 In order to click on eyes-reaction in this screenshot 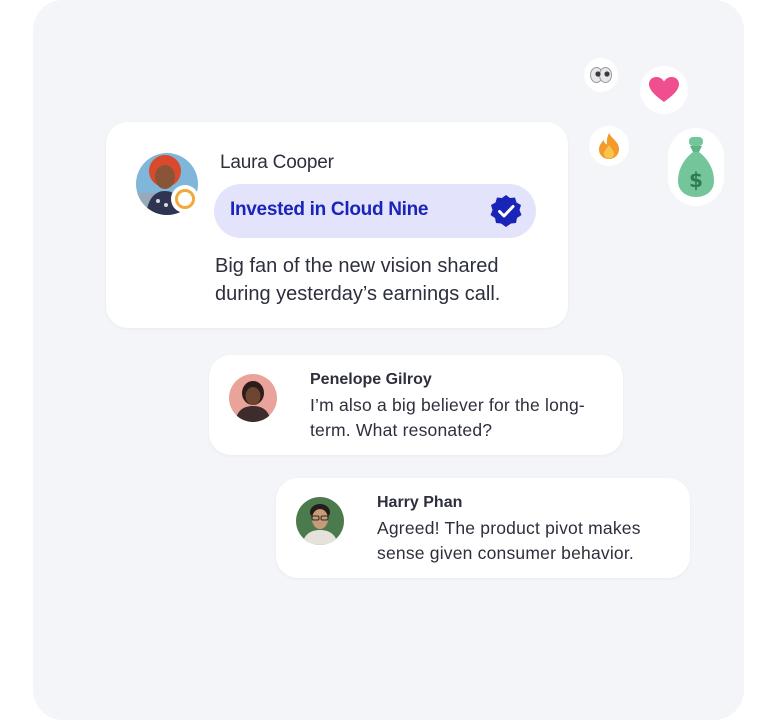, I will do `click(601, 75)`.